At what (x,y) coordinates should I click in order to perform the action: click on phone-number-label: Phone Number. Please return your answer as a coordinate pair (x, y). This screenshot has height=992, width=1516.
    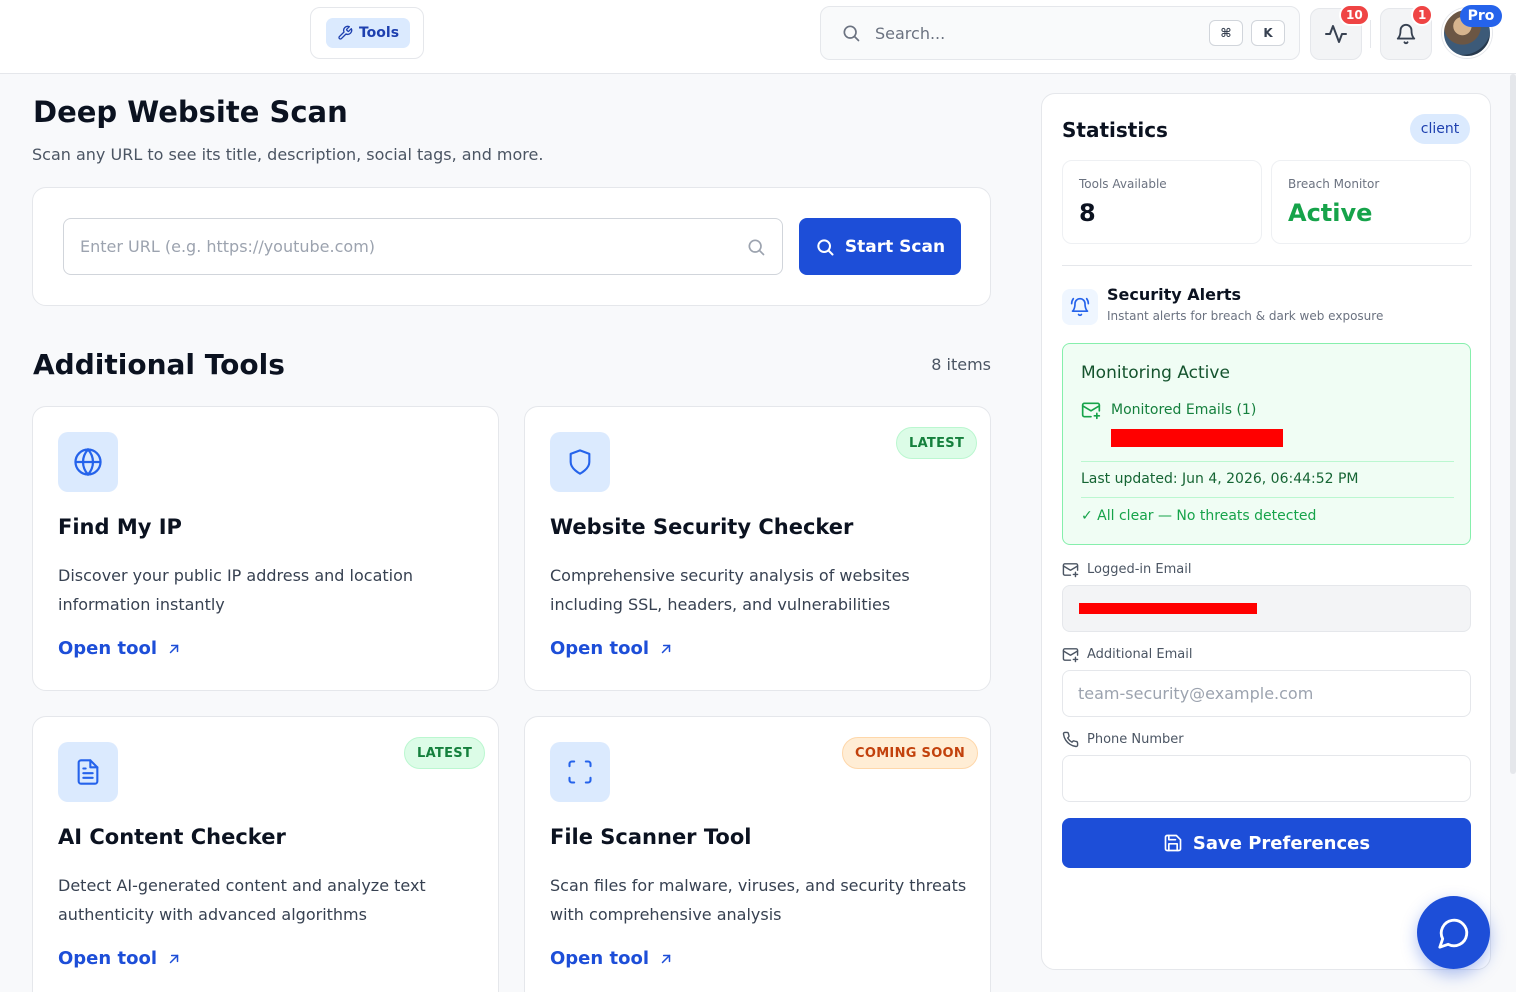
    Looking at the image, I should click on (1123, 739).